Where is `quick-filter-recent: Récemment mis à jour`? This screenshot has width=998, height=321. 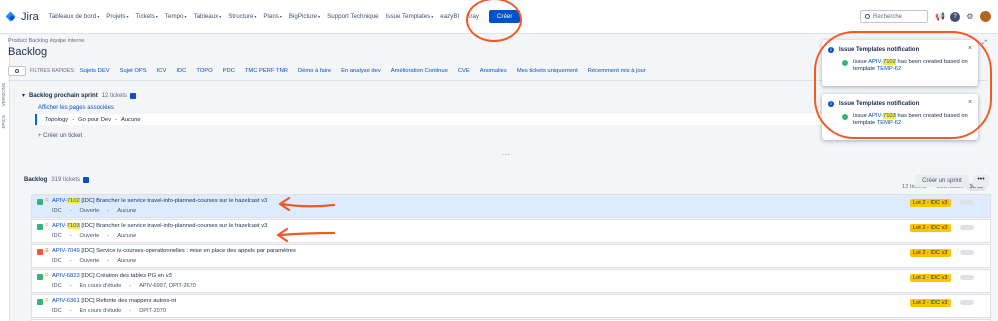
quick-filter-recent: Récemment mis à jour is located at coordinates (617, 71).